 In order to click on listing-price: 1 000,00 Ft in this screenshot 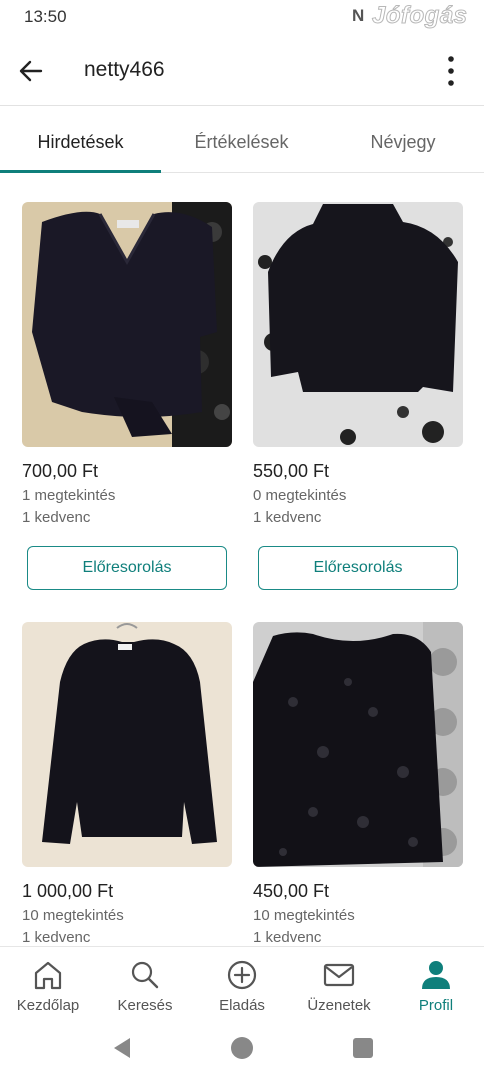, I will do `click(68, 891)`.